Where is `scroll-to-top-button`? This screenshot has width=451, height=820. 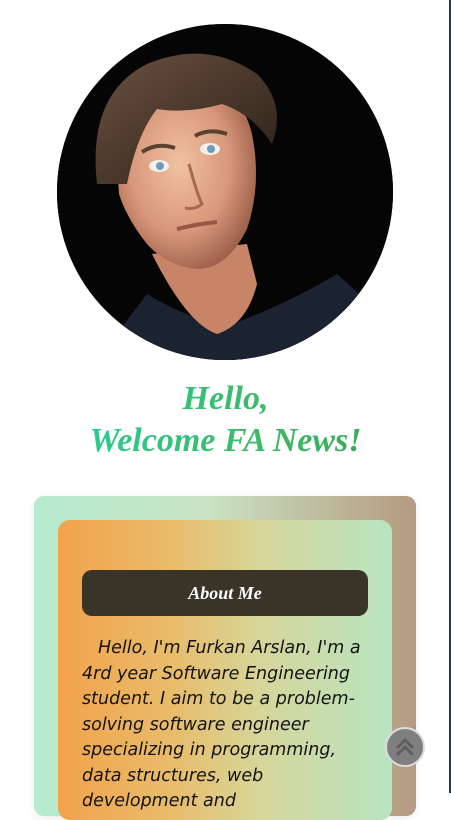
scroll-to-top-button is located at coordinates (405, 747).